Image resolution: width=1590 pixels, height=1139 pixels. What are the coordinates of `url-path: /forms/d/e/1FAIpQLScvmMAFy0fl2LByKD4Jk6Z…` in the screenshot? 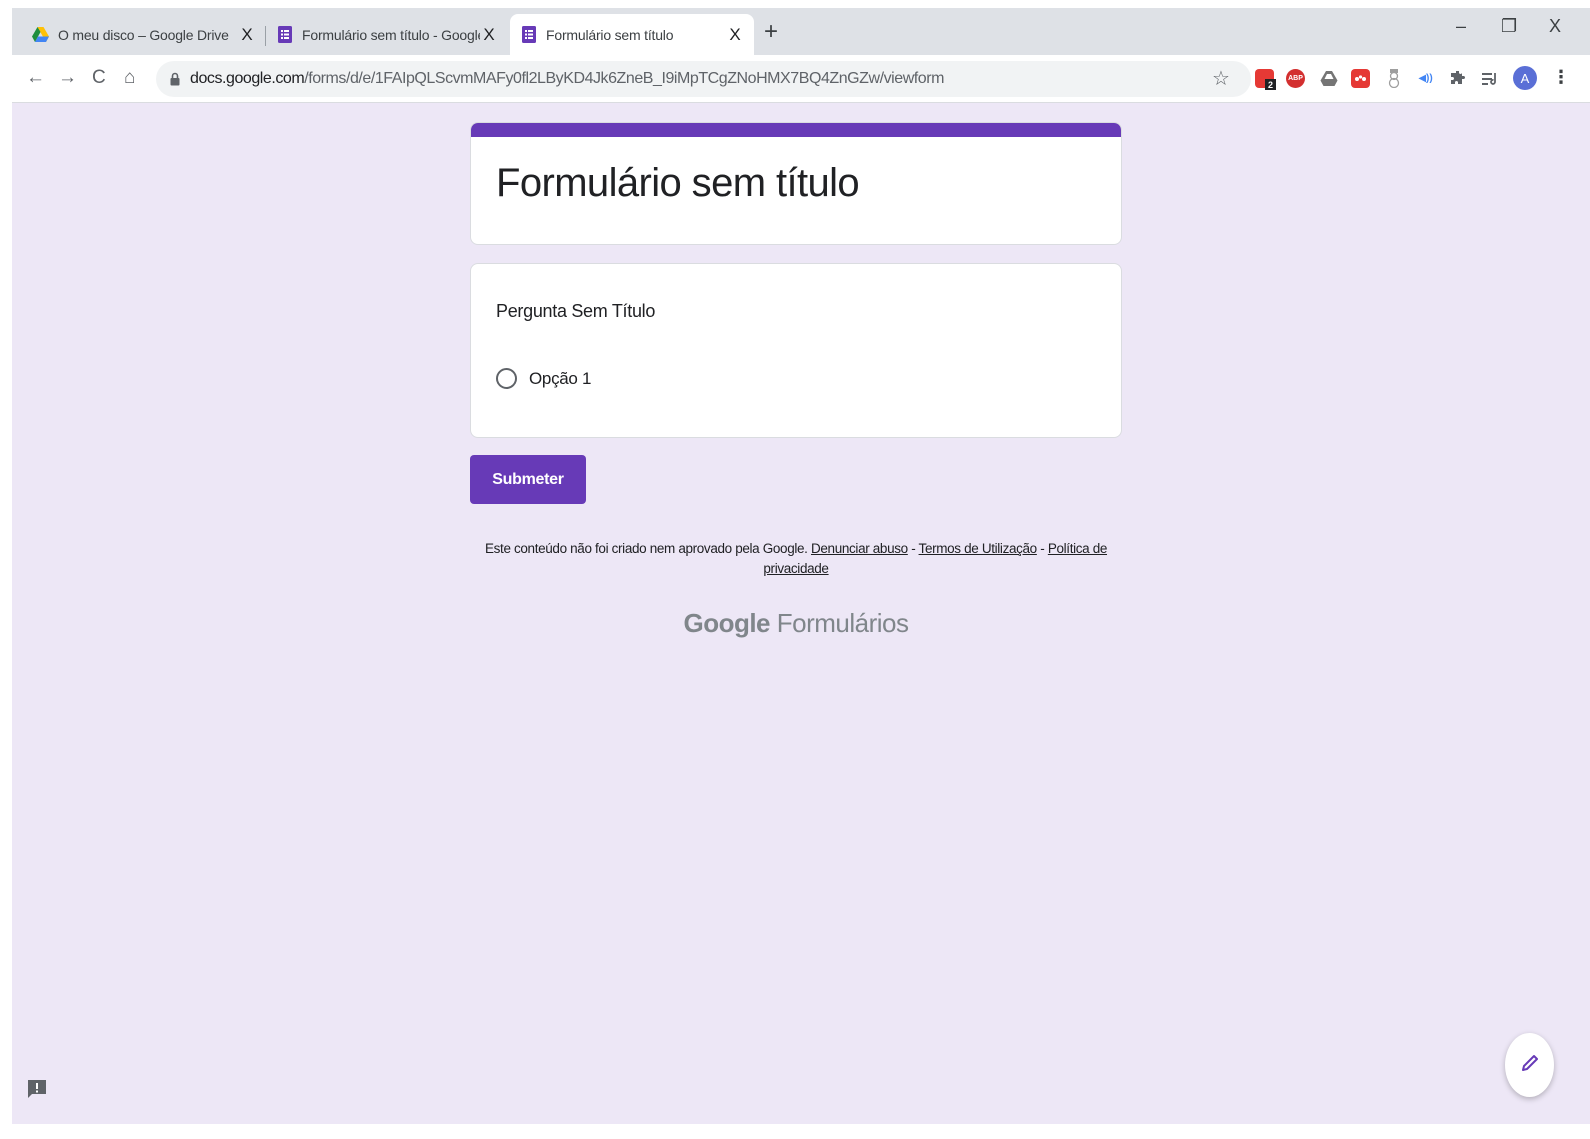 It's located at (624, 78).